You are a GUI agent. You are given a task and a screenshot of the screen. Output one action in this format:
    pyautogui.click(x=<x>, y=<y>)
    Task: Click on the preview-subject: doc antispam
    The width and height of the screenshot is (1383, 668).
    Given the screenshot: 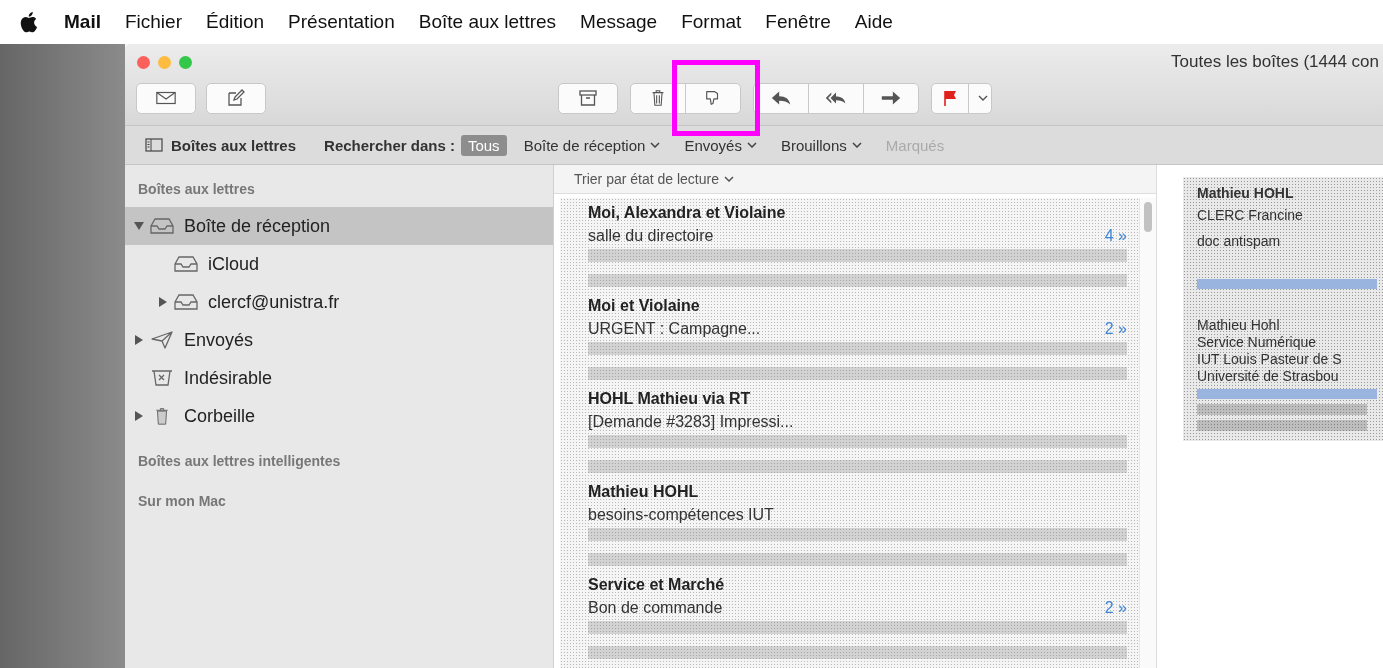 What is the action you would take?
    pyautogui.click(x=1239, y=241)
    